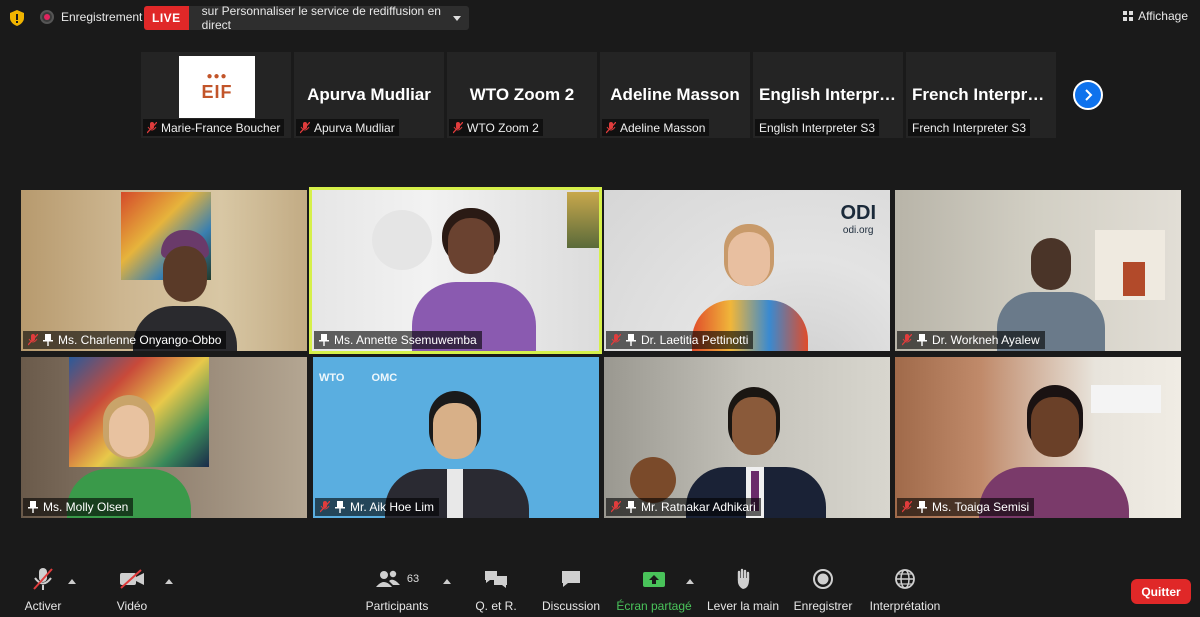 This screenshot has height=617, width=1200. I want to click on view-button: Affichage, so click(1155, 16).